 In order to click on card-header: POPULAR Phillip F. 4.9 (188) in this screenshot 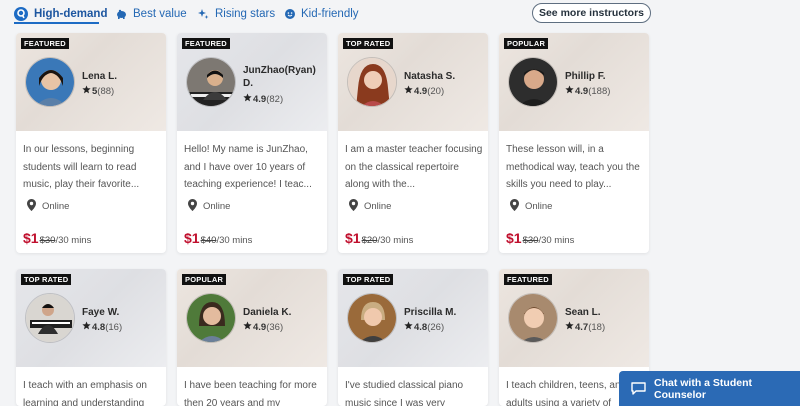, I will do `click(574, 82)`.